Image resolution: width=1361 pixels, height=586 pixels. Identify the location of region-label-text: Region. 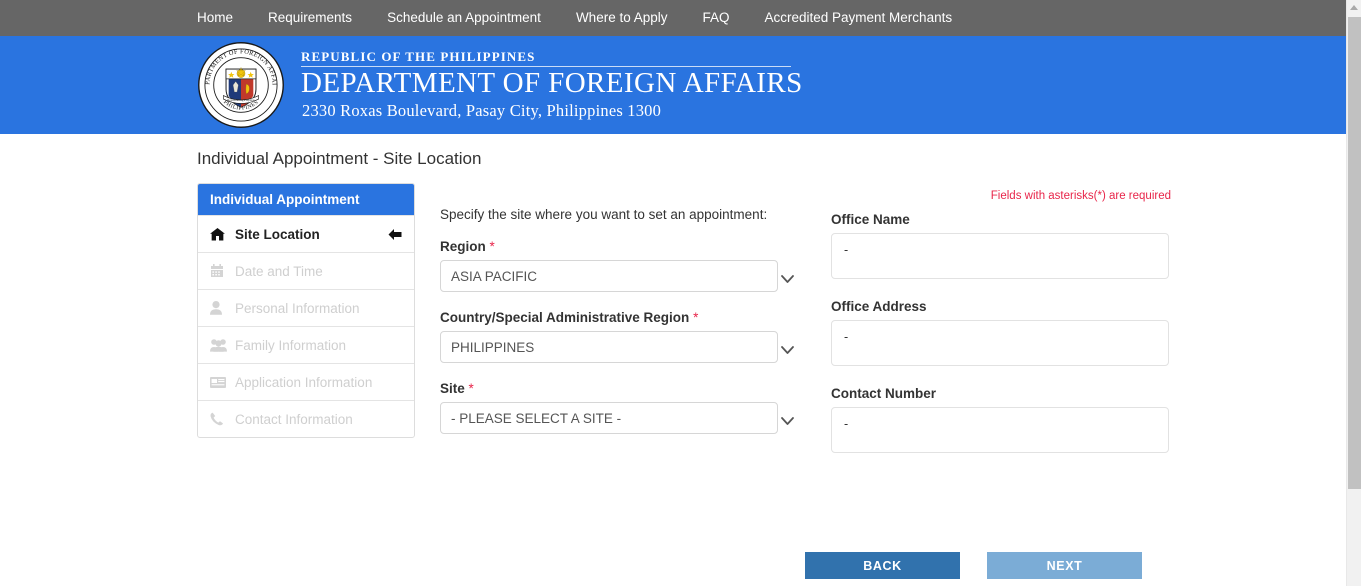
(463, 246).